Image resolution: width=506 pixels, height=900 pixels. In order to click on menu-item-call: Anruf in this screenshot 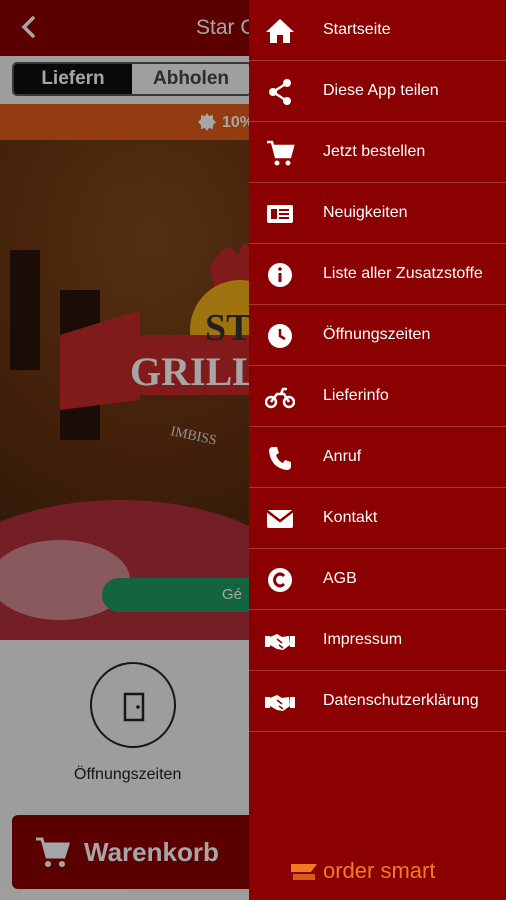, I will do `click(377, 457)`.